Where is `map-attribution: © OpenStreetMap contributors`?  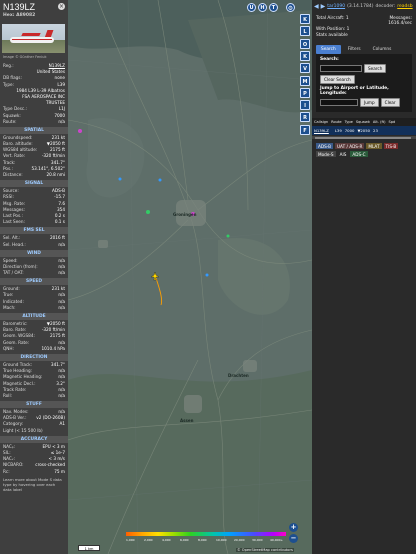
map-attribution: © OpenStreetMap contributors is located at coordinates (265, 550).